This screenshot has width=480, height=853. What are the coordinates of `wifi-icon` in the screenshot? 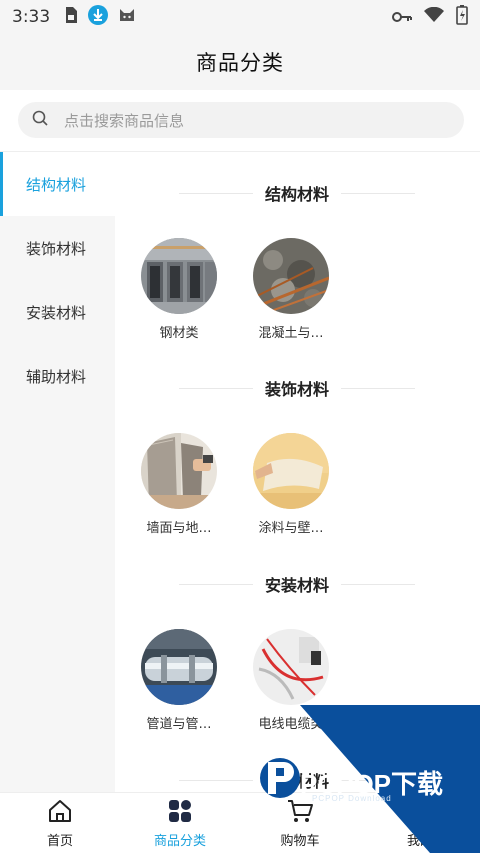 It's located at (434, 16).